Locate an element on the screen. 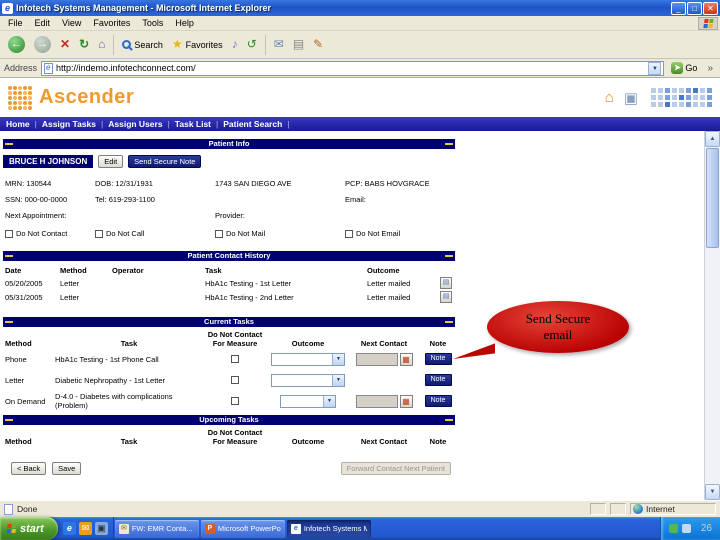 The image size is (720, 540). system-tray: 26 is located at coordinates (689, 528).